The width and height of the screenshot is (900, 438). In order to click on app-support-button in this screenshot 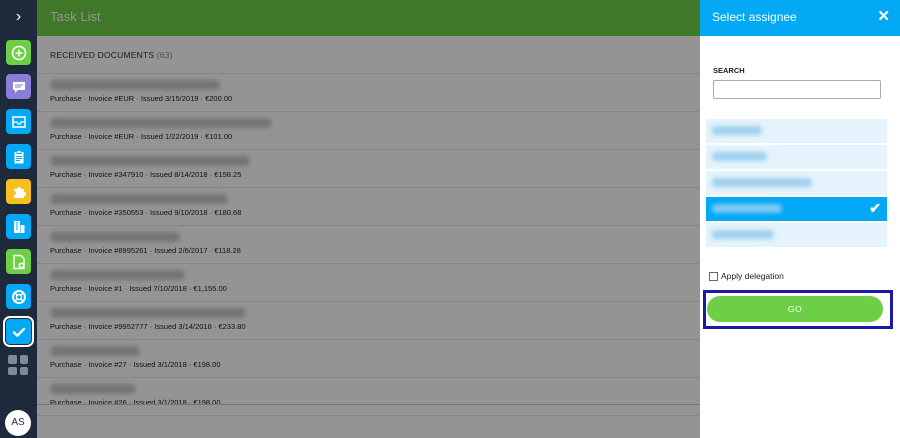, I will do `click(18, 296)`.